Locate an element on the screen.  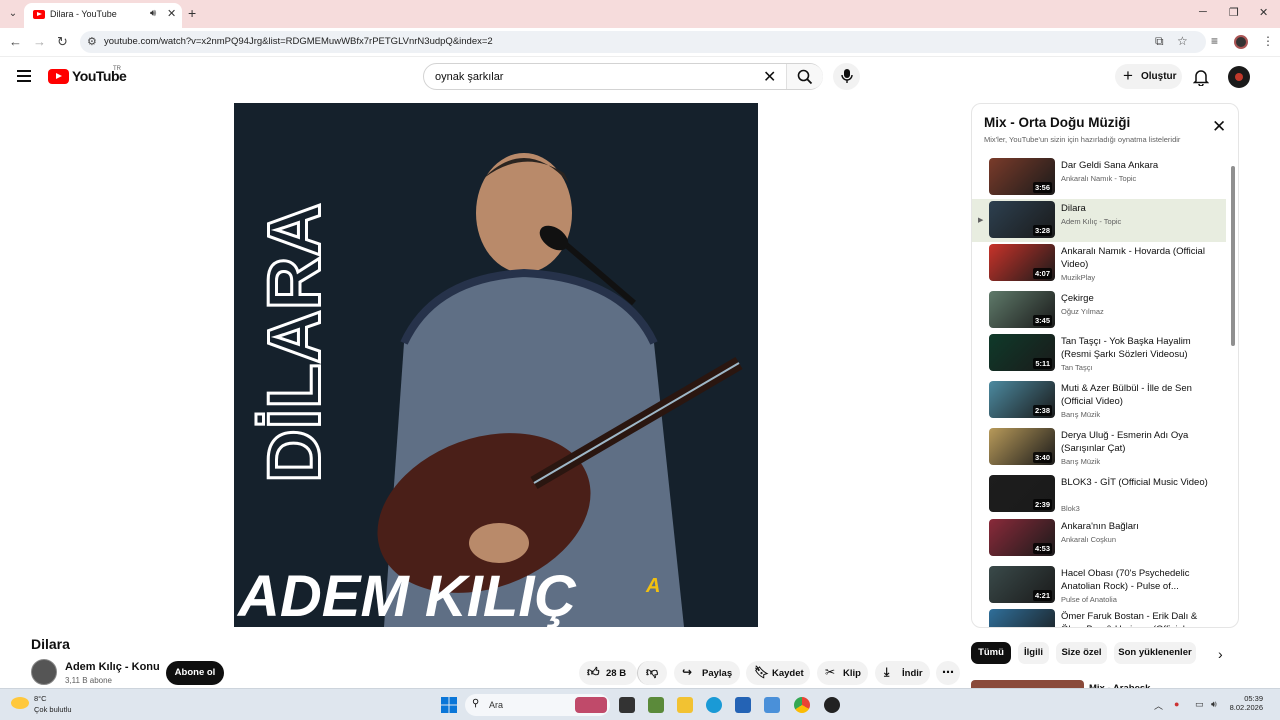
network-icon: ▭ is located at coordinates (1199, 704).